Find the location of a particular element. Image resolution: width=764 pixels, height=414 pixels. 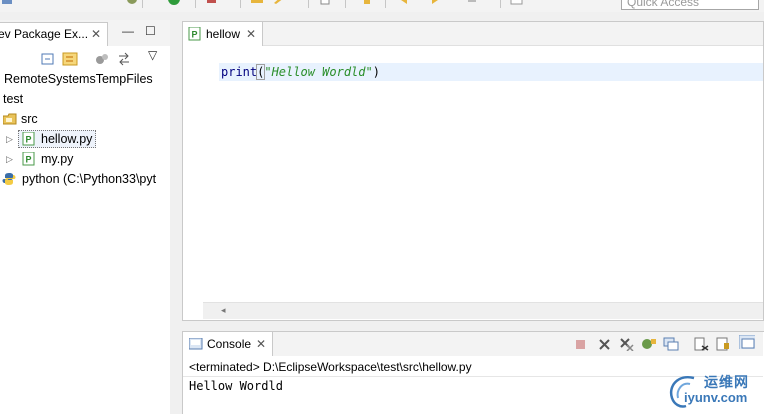

code-line: print("Hellow Wordld") is located at coordinates (300, 72).